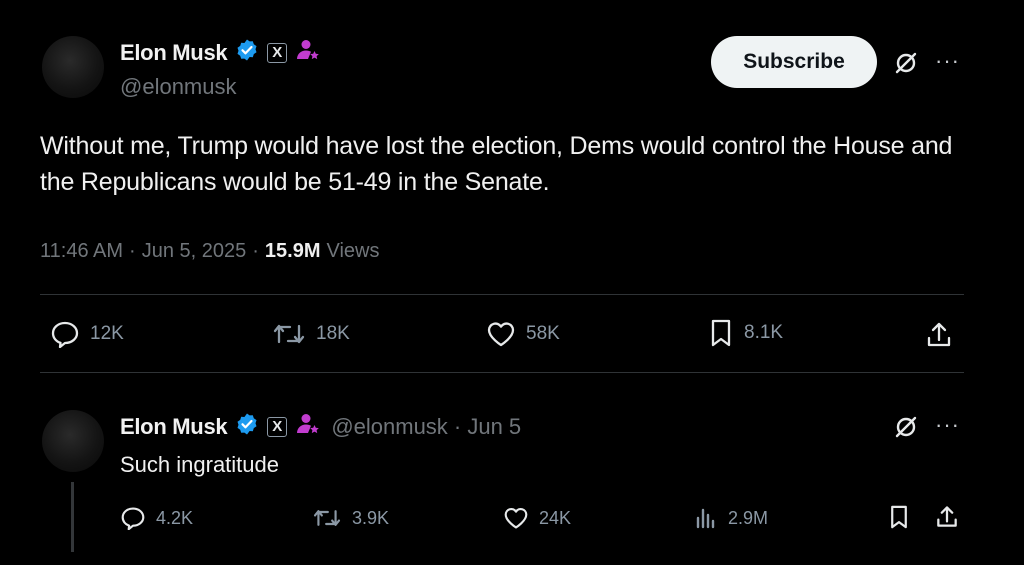 The image size is (1024, 565). Describe the element at coordinates (764, 332) in the screenshot. I see `bookmark-count: 8.1K` at that location.